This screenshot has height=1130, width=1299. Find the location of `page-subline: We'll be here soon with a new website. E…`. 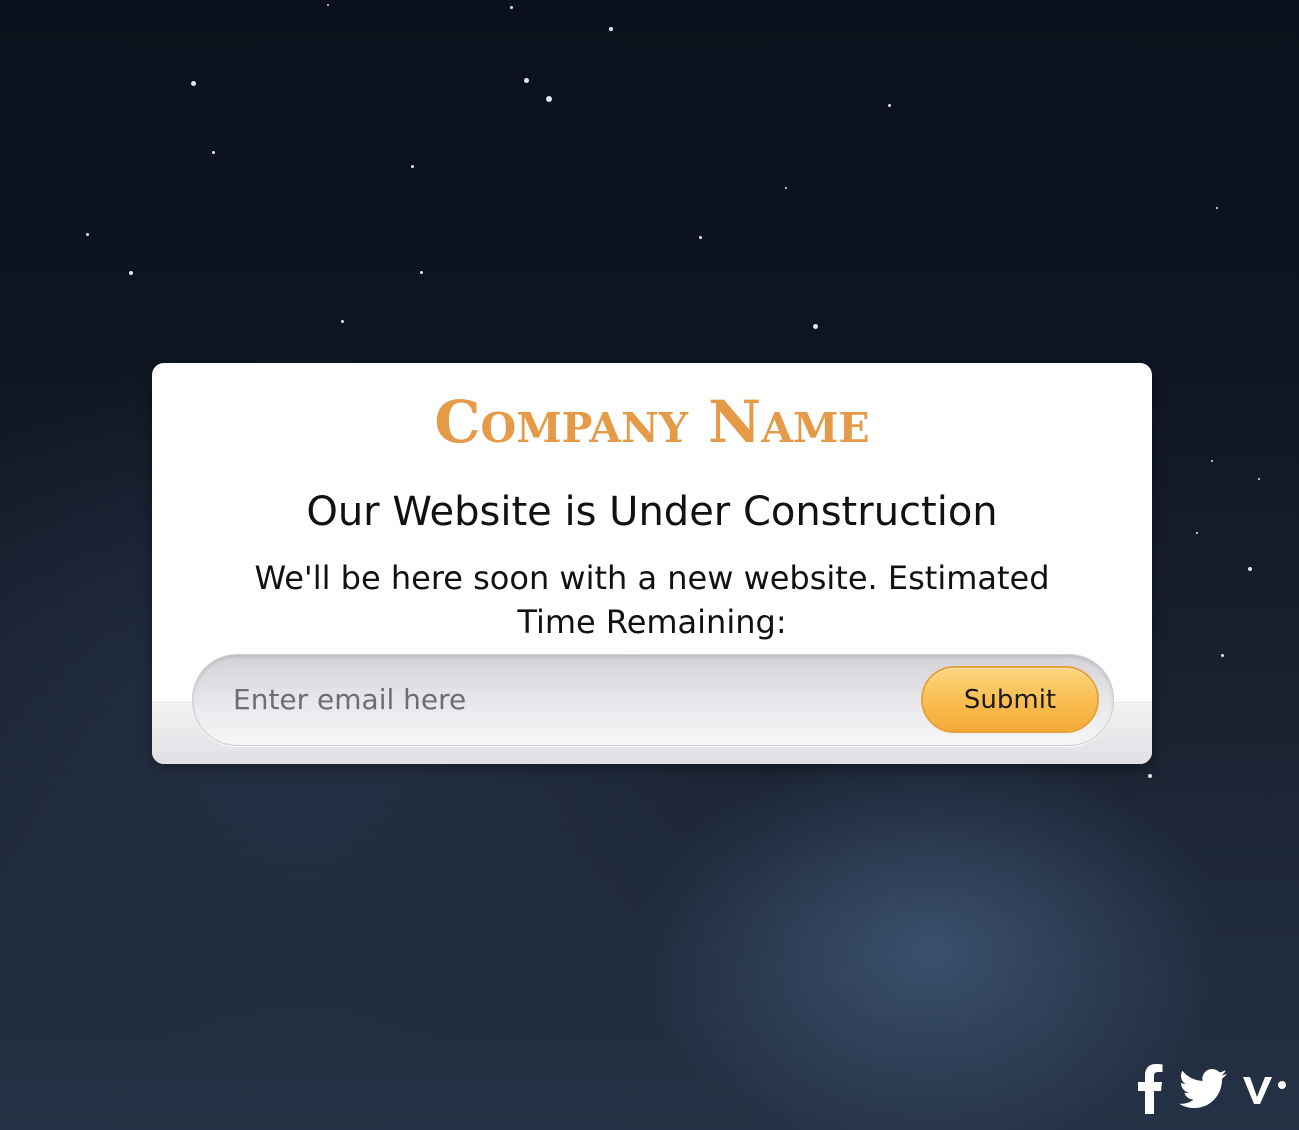

page-subline: We'll be here soon with a new website. E… is located at coordinates (652, 600).